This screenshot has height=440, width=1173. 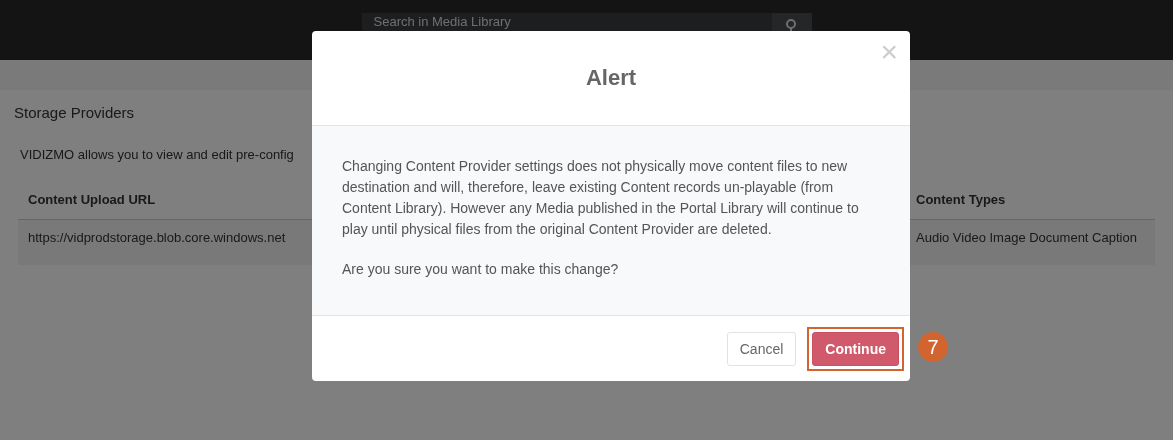 What do you see at coordinates (157, 154) in the screenshot?
I see `intro-text: VIDIZMO allows you to view and edit pre-config` at bounding box center [157, 154].